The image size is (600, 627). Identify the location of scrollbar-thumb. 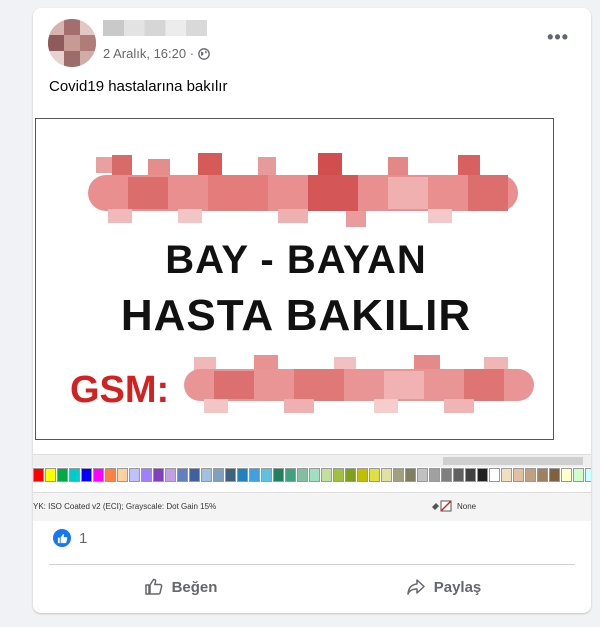
(513, 461).